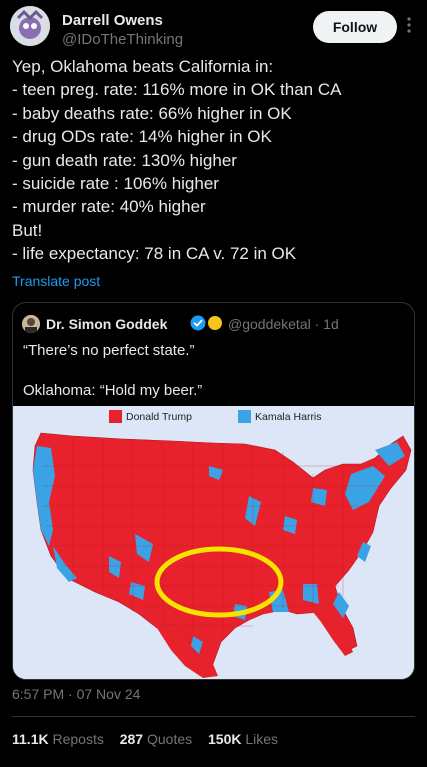  Describe the element at coordinates (169, 739) in the screenshot. I see `quotes-label: Quotes` at that location.